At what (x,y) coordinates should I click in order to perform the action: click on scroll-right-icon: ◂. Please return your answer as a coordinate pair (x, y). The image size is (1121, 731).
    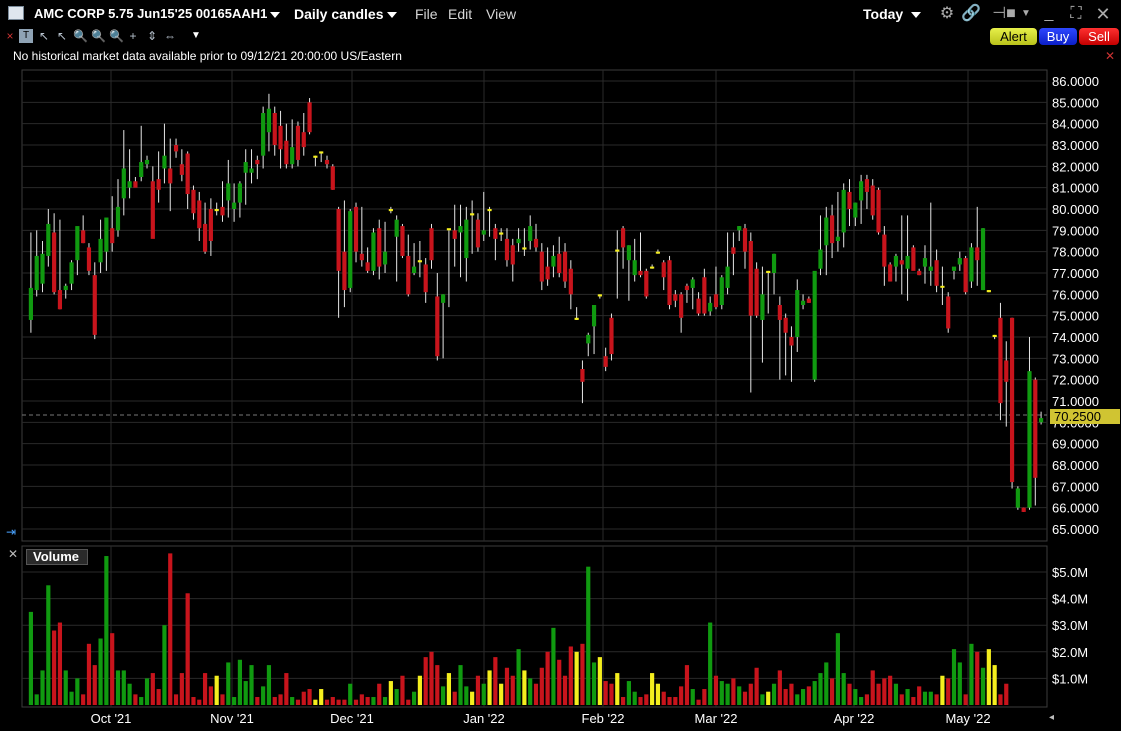
    Looking at the image, I should click on (1051, 717).